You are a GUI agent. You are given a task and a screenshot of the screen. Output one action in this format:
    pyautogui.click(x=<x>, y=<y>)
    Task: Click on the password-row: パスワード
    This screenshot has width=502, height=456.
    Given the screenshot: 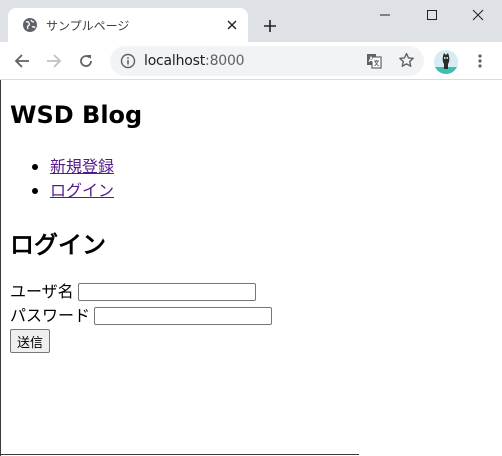 What is the action you would take?
    pyautogui.click(x=141, y=316)
    